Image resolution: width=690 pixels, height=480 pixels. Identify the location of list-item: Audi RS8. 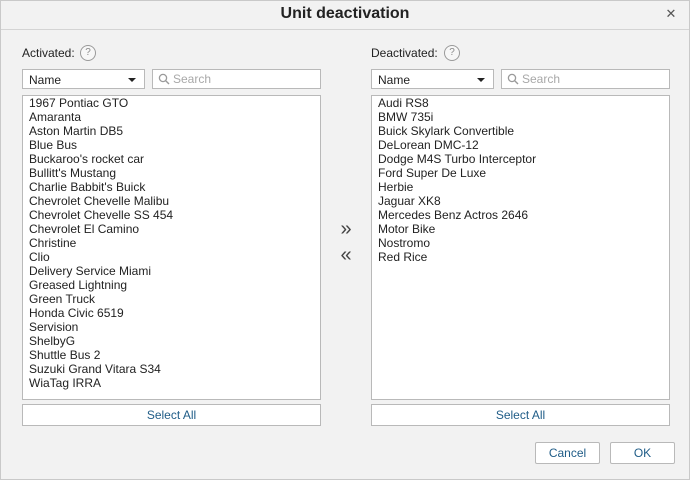
(520, 103).